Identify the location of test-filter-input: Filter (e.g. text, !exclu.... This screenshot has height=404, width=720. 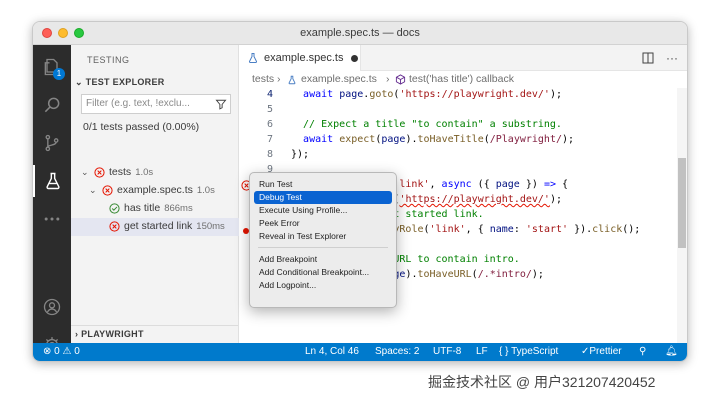
(156, 104).